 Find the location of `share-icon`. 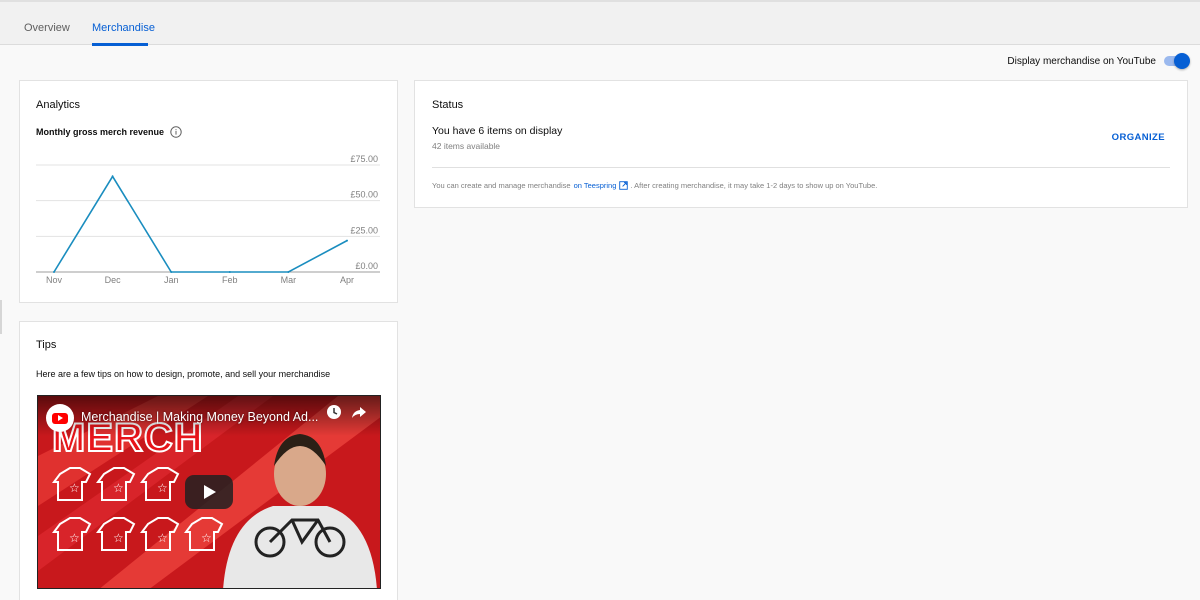

share-icon is located at coordinates (359, 412).